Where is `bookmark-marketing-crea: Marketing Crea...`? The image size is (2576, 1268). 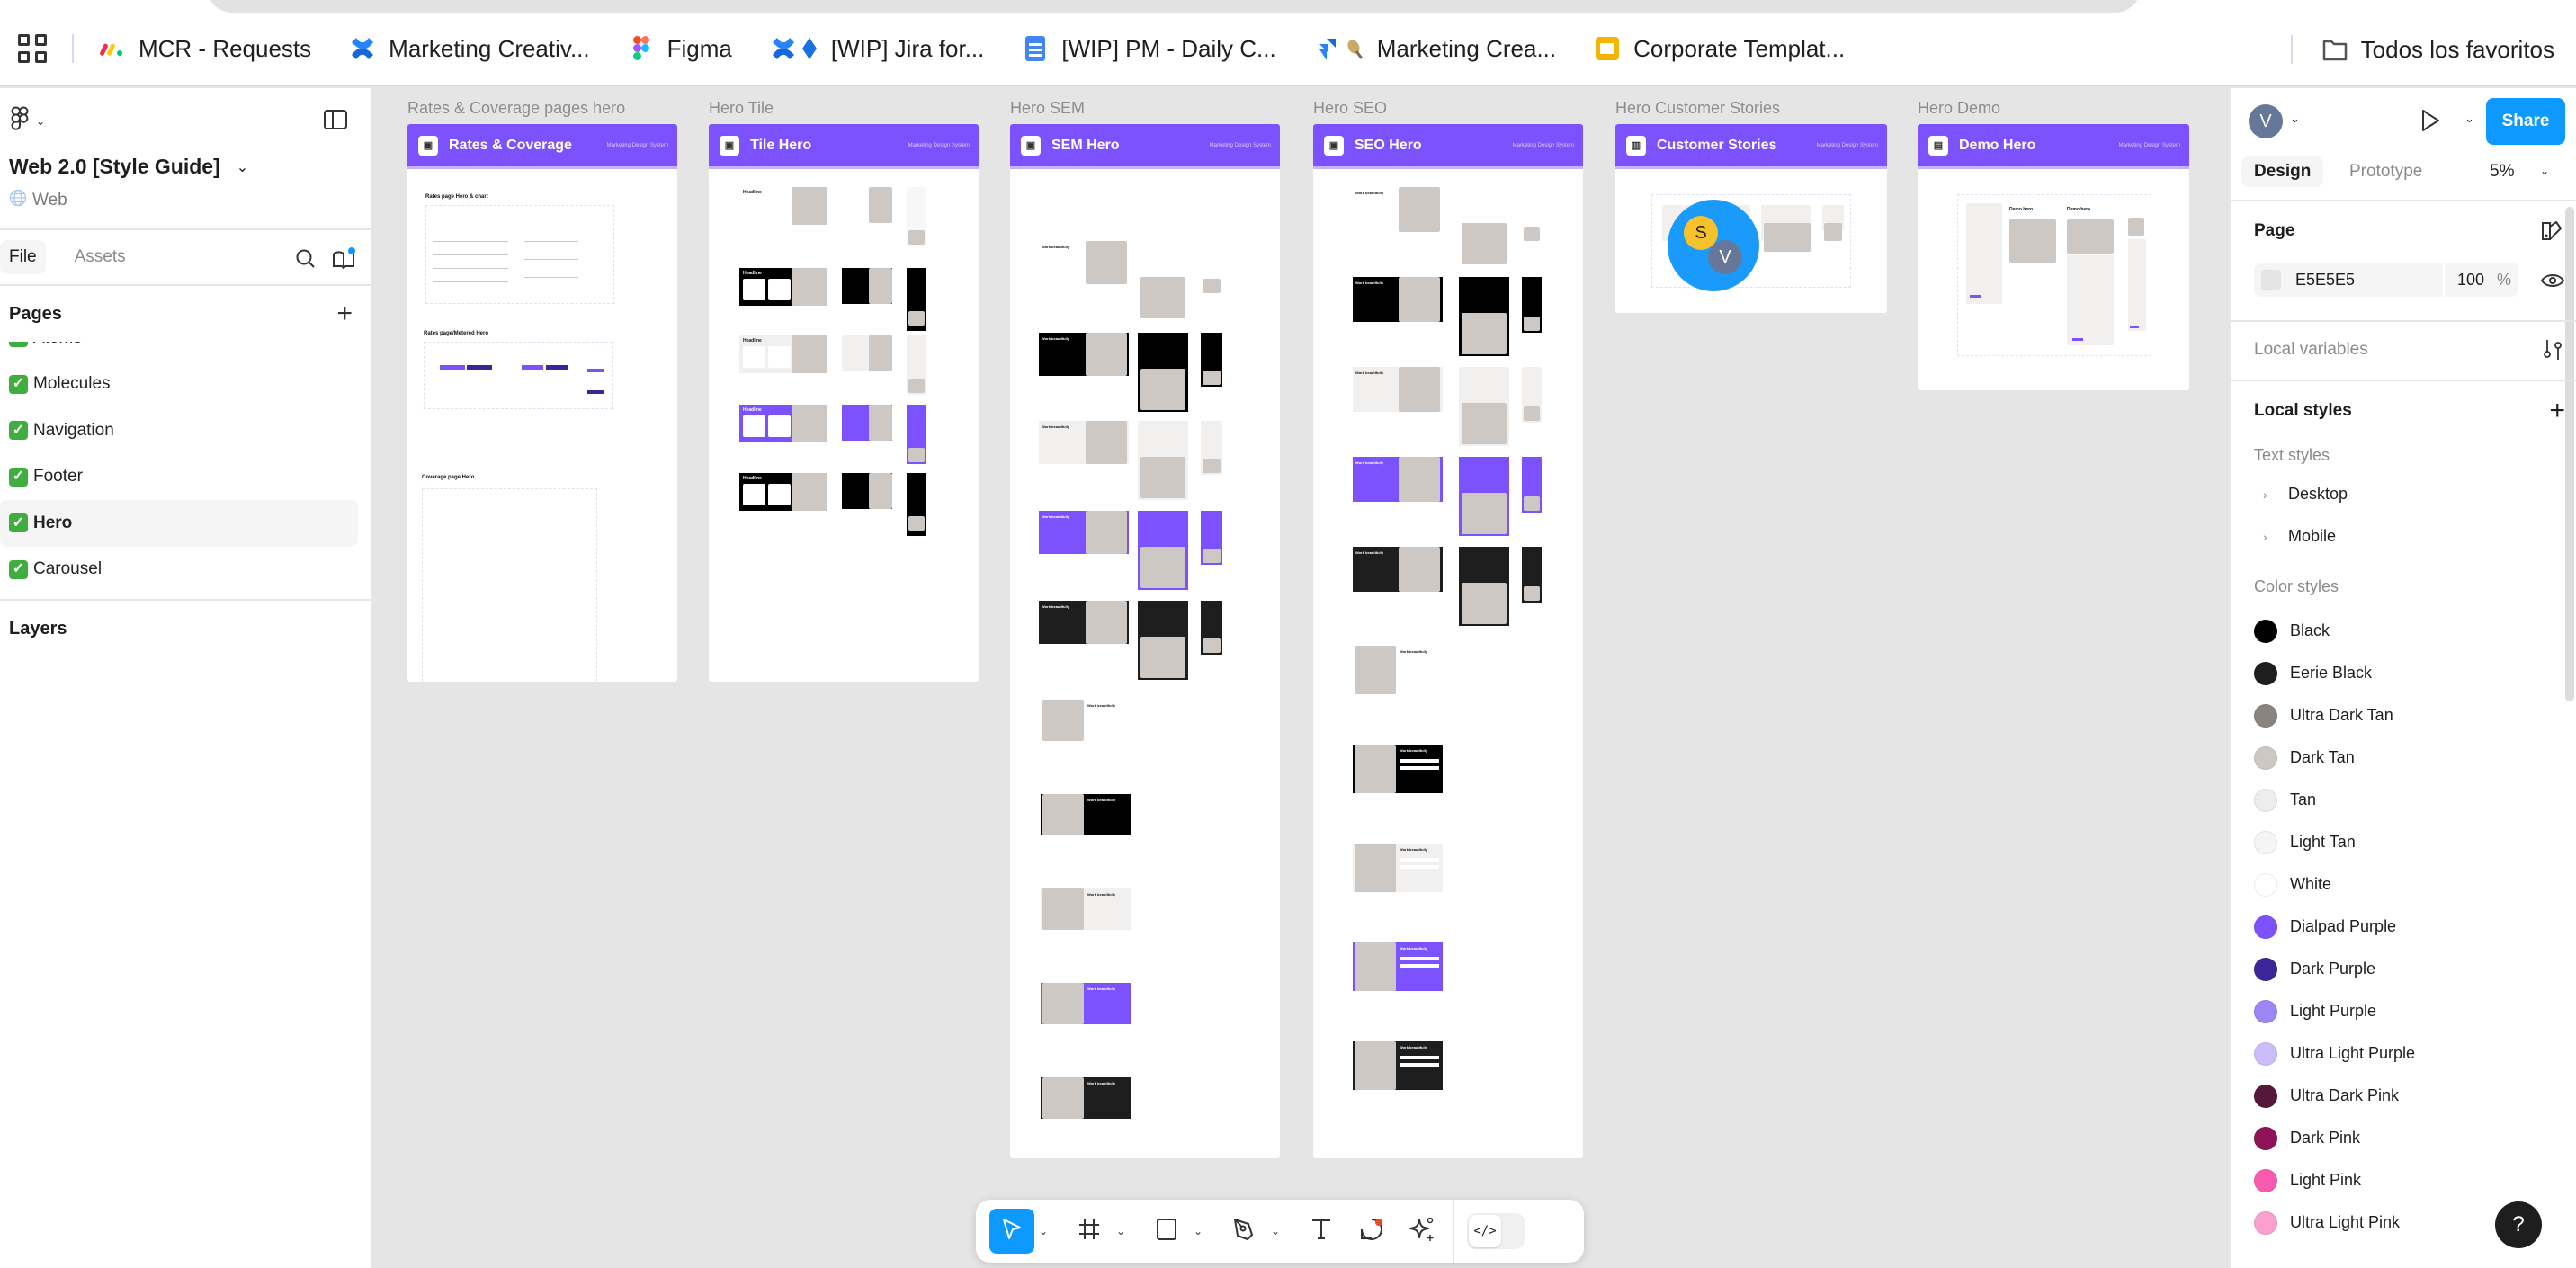 bookmark-marketing-crea: Marketing Crea... is located at coordinates (1435, 48).